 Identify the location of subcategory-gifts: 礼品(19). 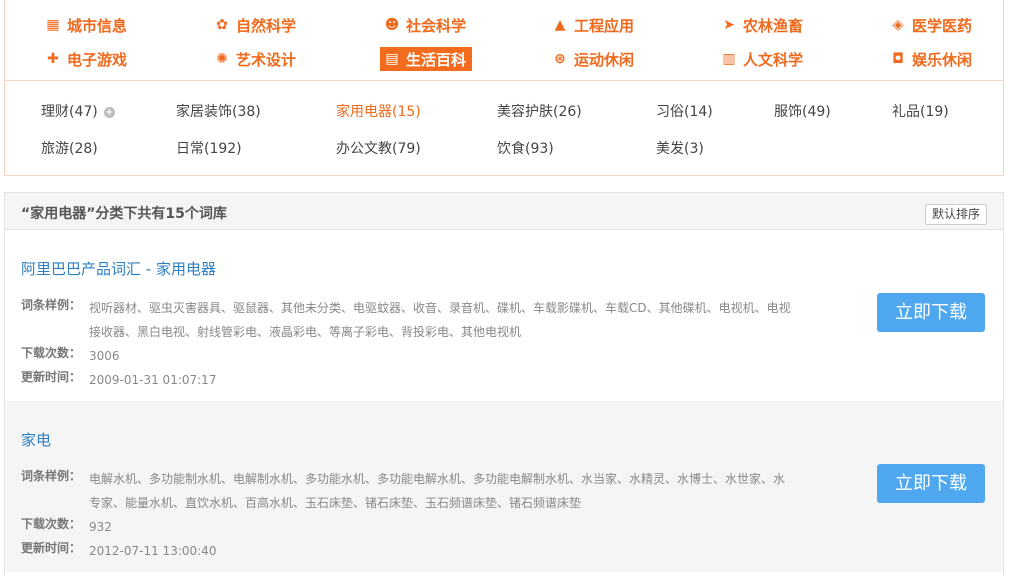
(920, 111).